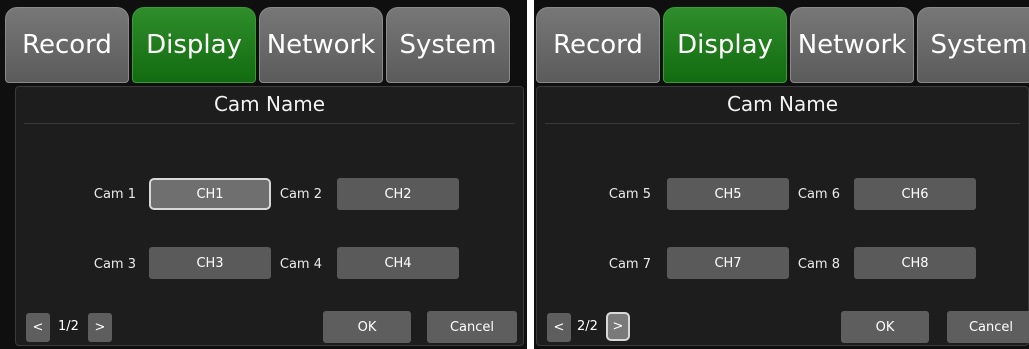 The width and height of the screenshot is (1029, 349). I want to click on cam1-name-field: CH1, so click(210, 194).